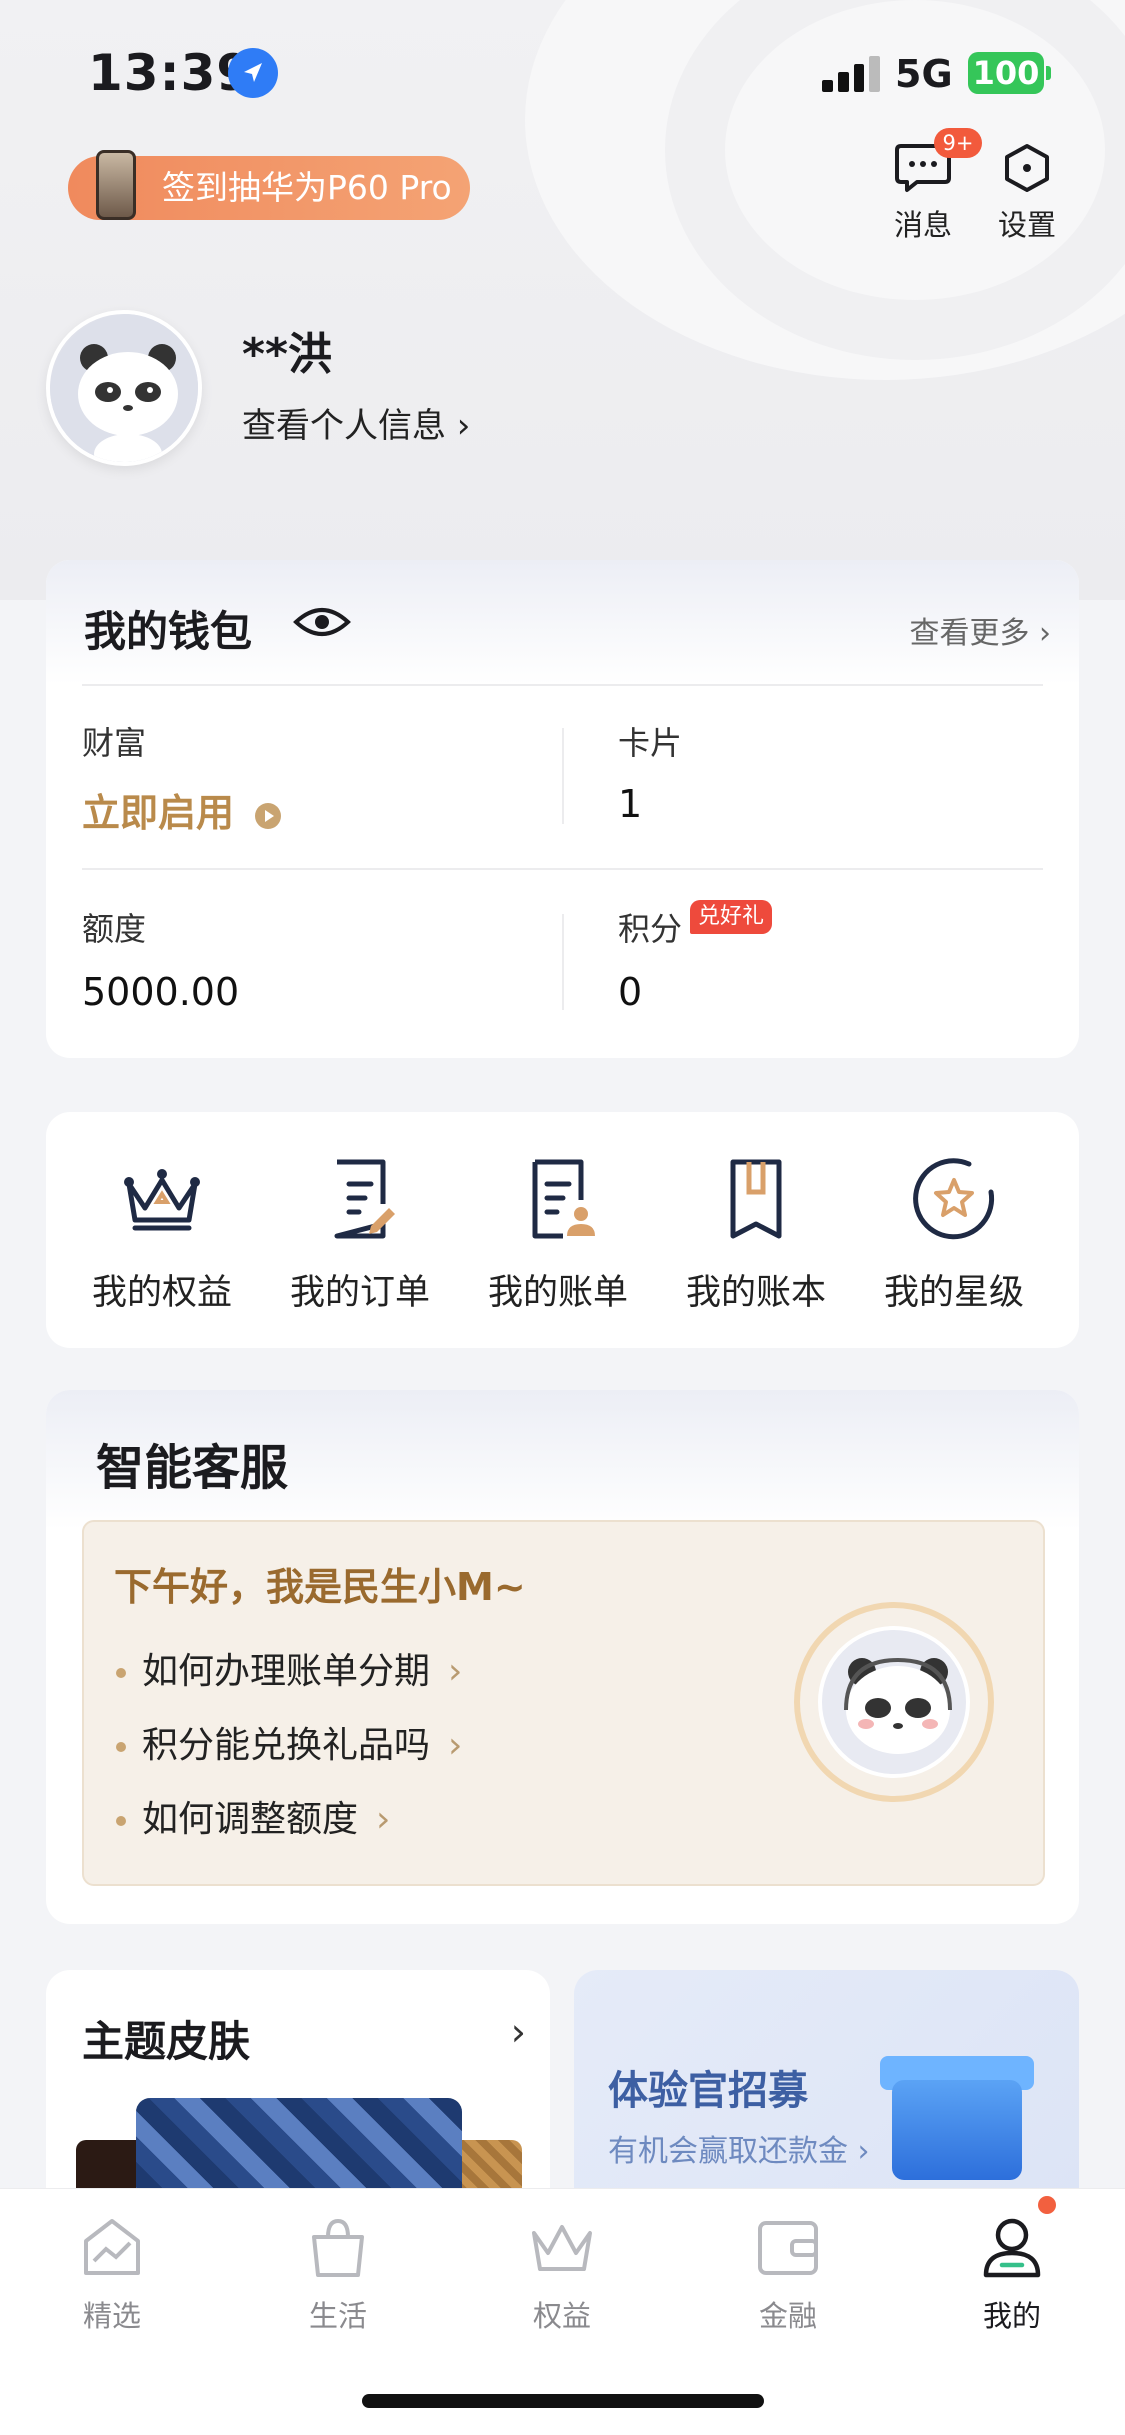 The image size is (1125, 2435). What do you see at coordinates (298, 2095) in the screenshot?
I see `theme-skin-card: 主题皮肤 ›` at bounding box center [298, 2095].